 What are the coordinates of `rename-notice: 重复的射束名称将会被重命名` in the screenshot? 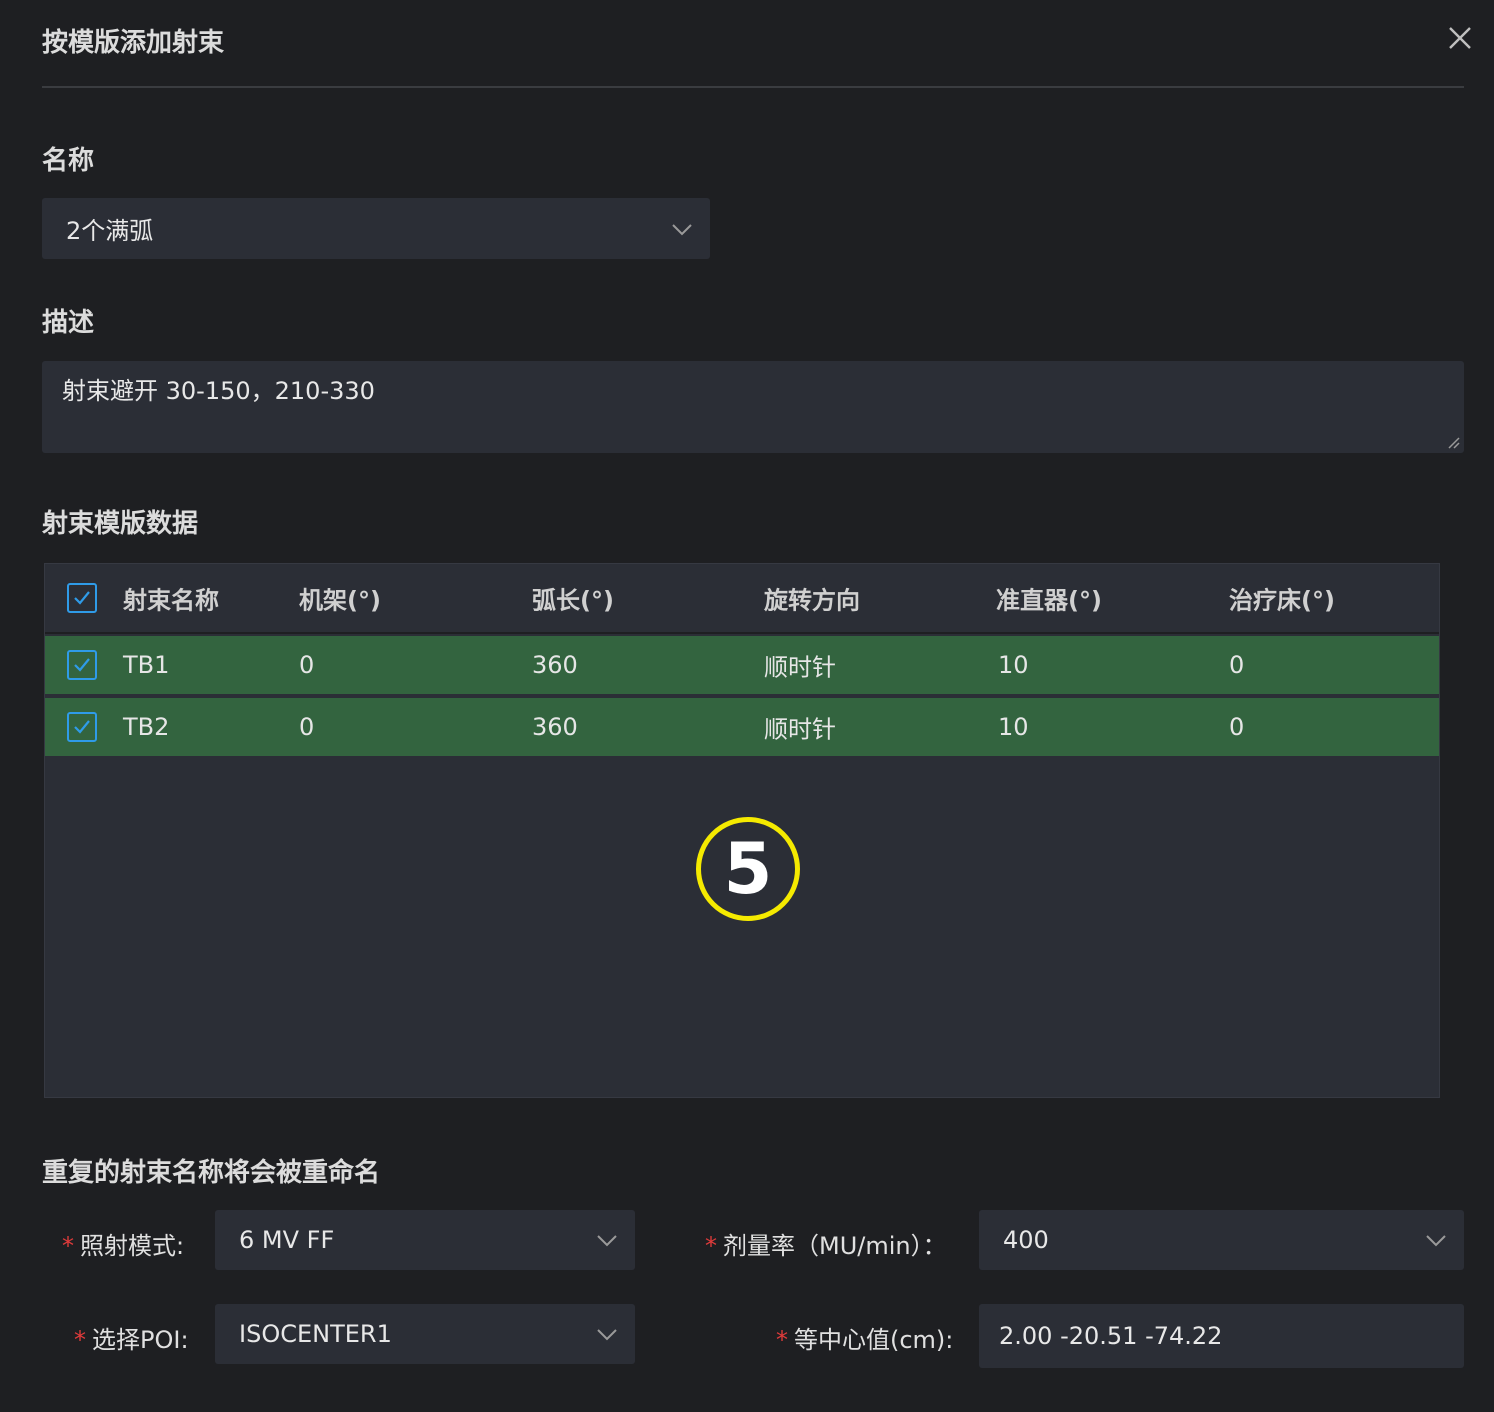 It's located at (211, 1173).